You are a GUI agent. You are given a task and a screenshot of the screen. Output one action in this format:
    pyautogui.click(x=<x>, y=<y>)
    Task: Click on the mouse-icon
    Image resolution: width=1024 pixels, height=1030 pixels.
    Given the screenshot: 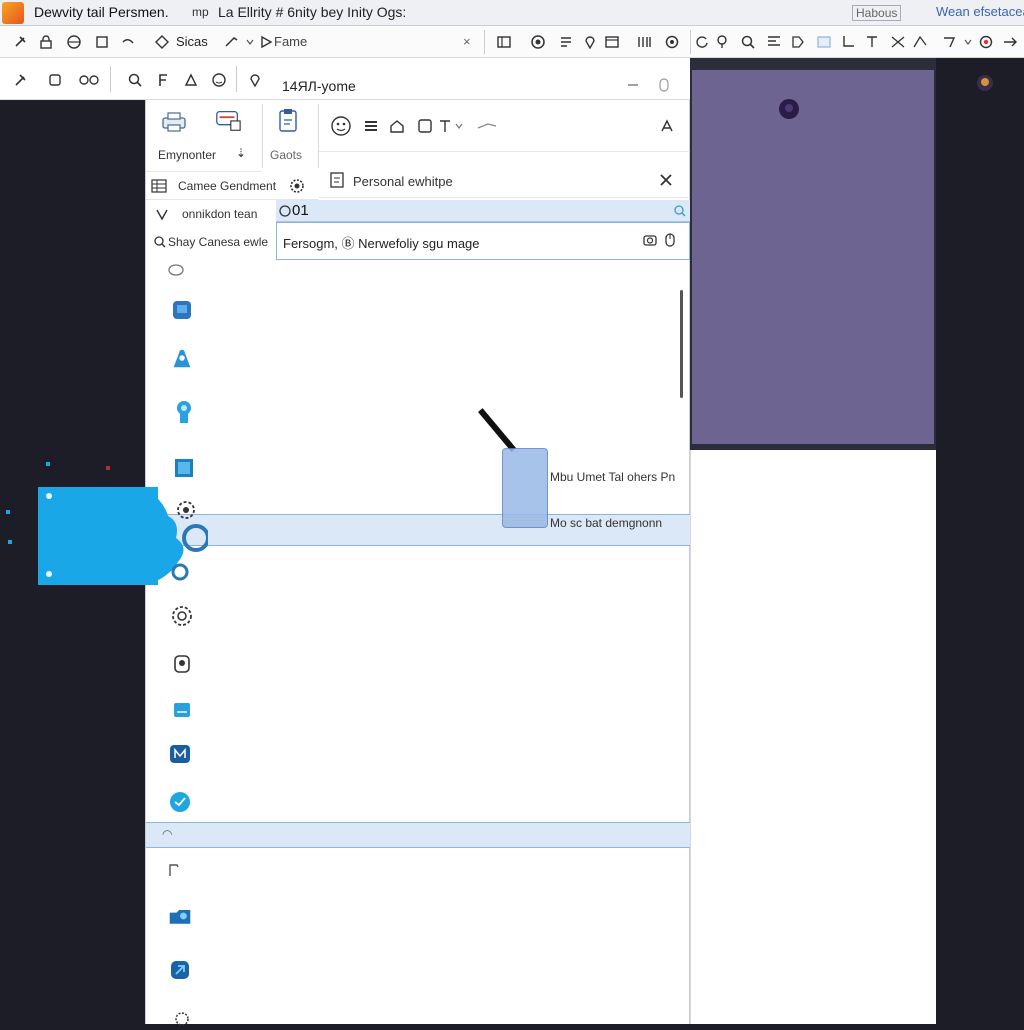 What is the action you would take?
    pyautogui.click(x=670, y=240)
    